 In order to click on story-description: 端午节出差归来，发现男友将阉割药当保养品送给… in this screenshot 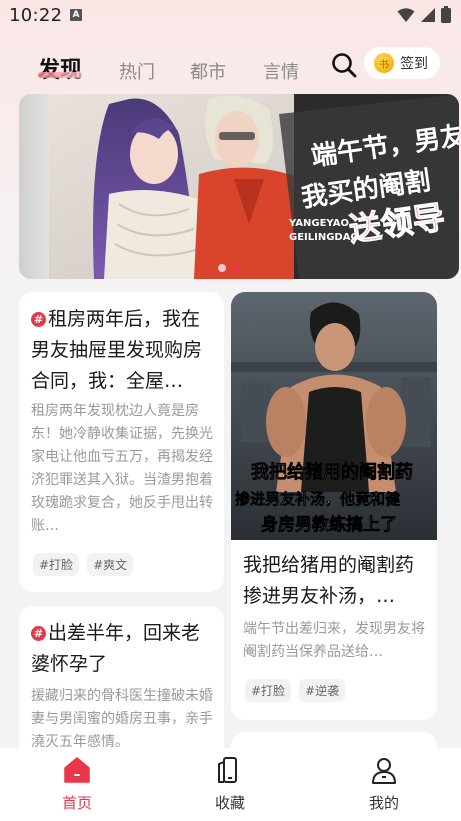, I will do `click(334, 640)`.